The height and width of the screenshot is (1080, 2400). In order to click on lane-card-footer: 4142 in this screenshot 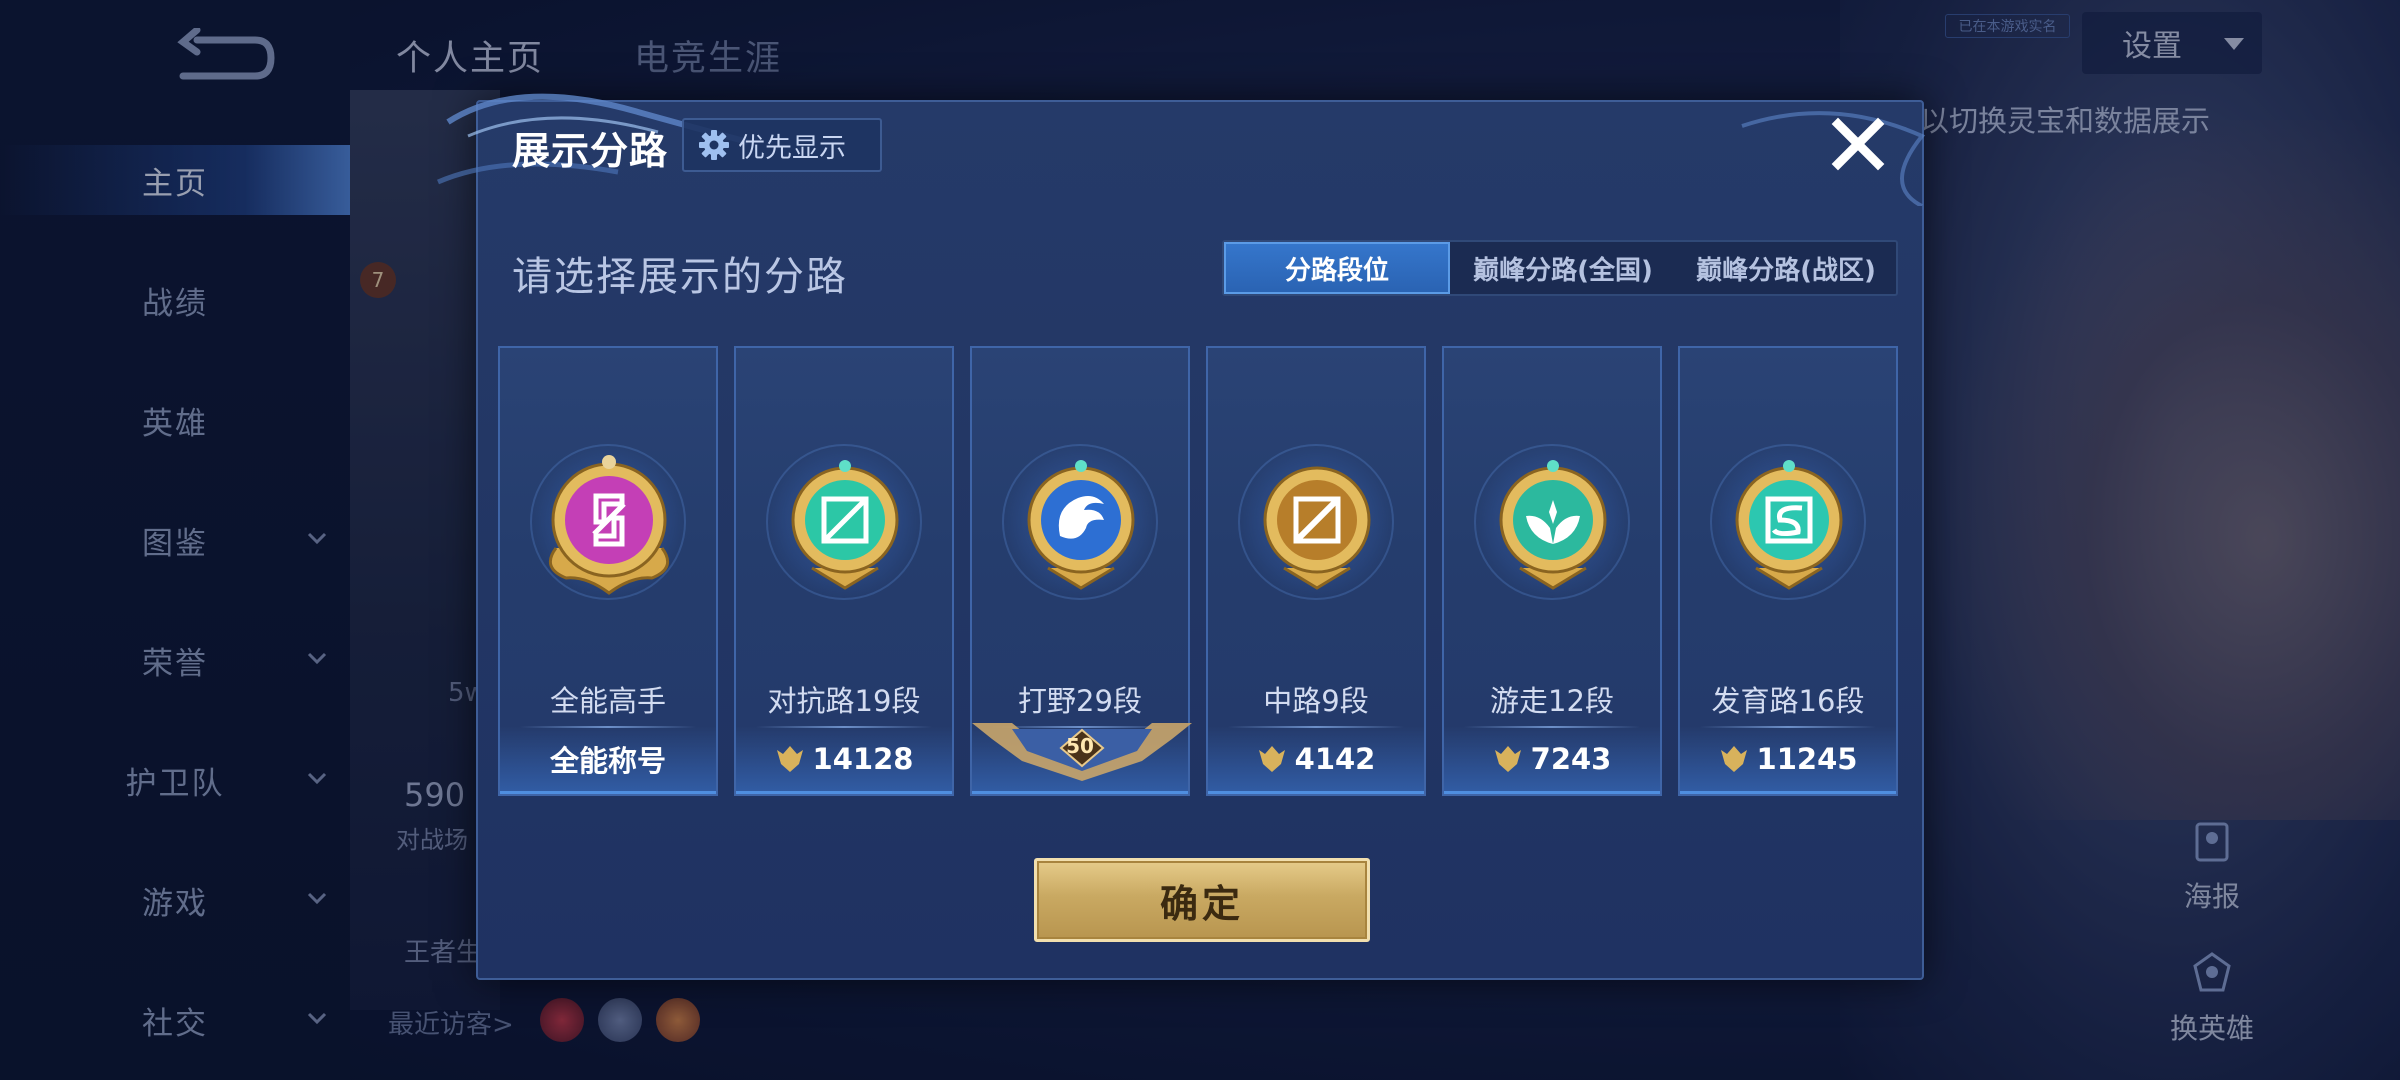, I will do `click(1316, 760)`.